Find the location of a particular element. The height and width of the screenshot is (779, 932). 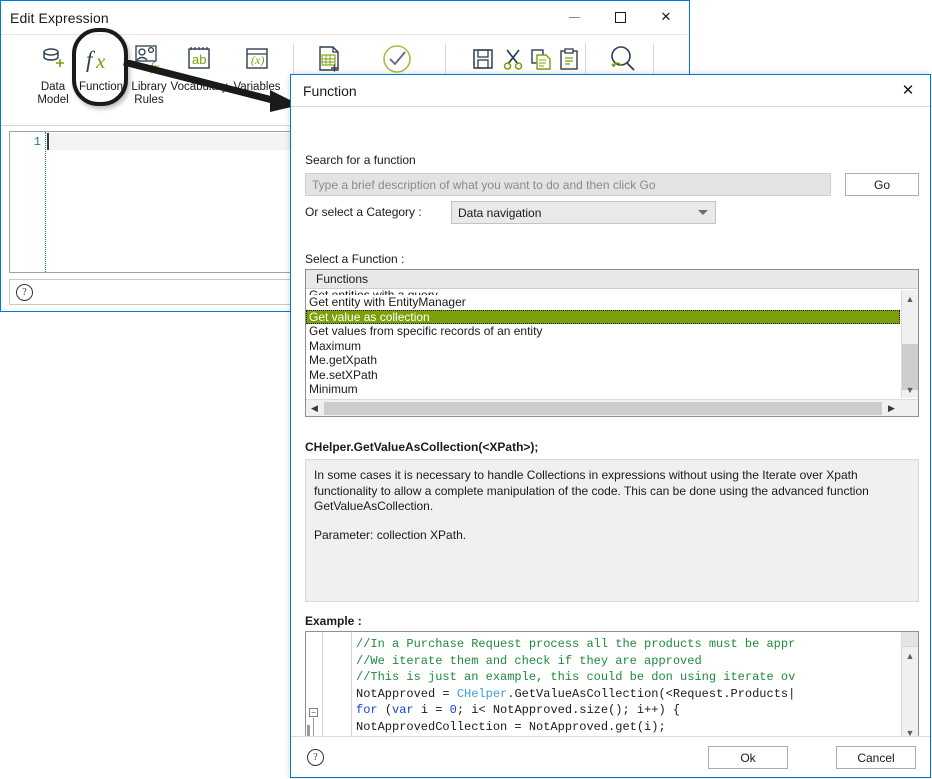

validate-check-icon is located at coordinates (397, 59).